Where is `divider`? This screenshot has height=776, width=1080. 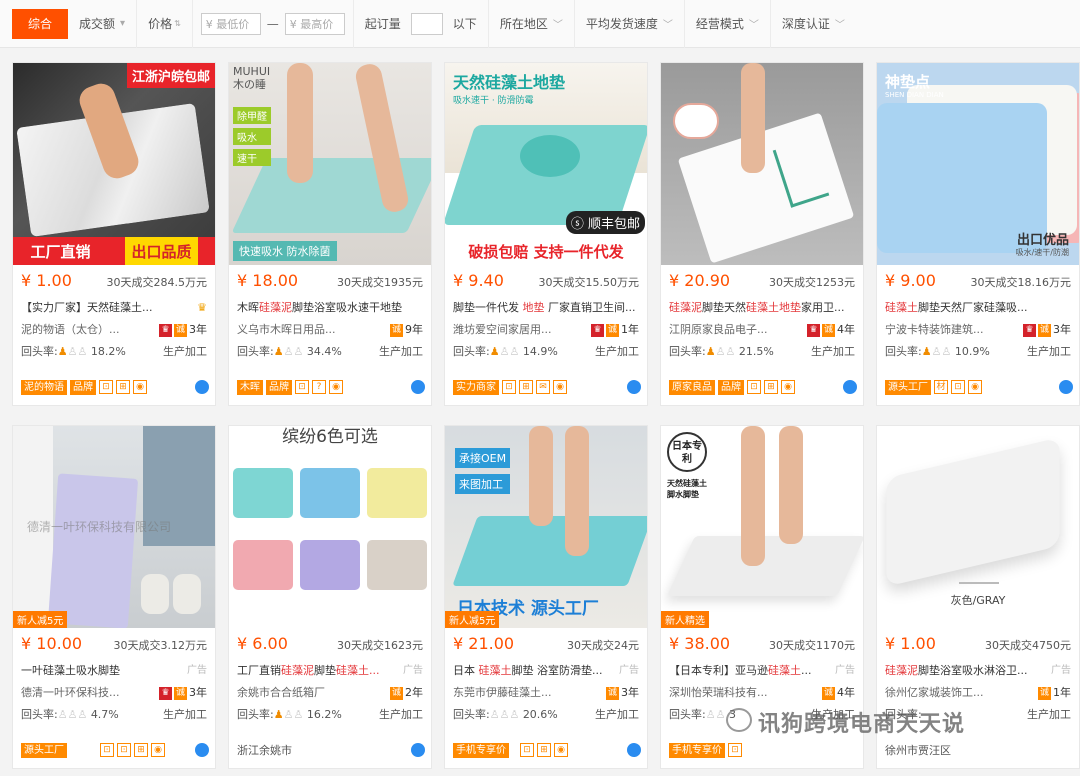 divider is located at coordinates (979, 583).